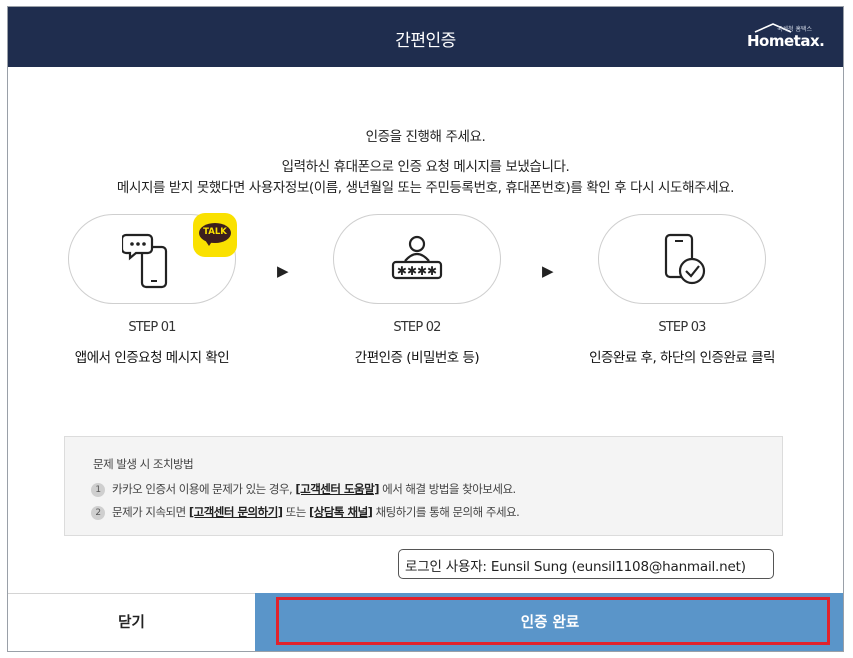 This screenshot has width=853, height=658. I want to click on item-number-badge: 1, so click(98, 490).